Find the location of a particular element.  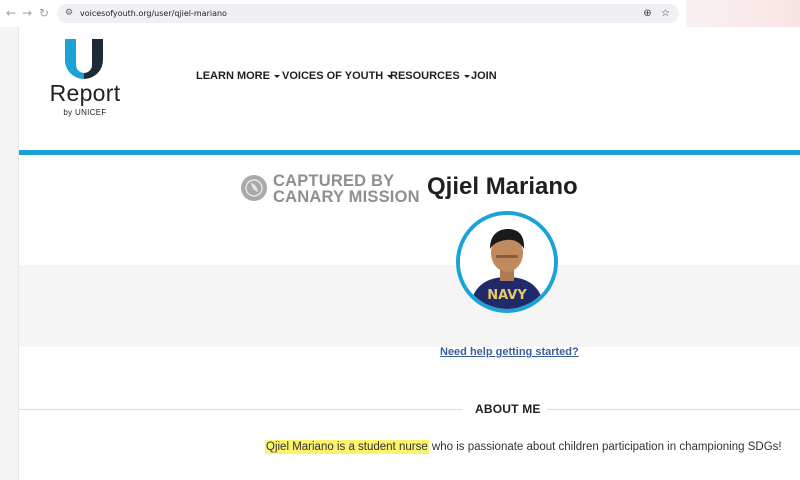

ureport-logo: Report by UNICEF is located at coordinates (85, 79).